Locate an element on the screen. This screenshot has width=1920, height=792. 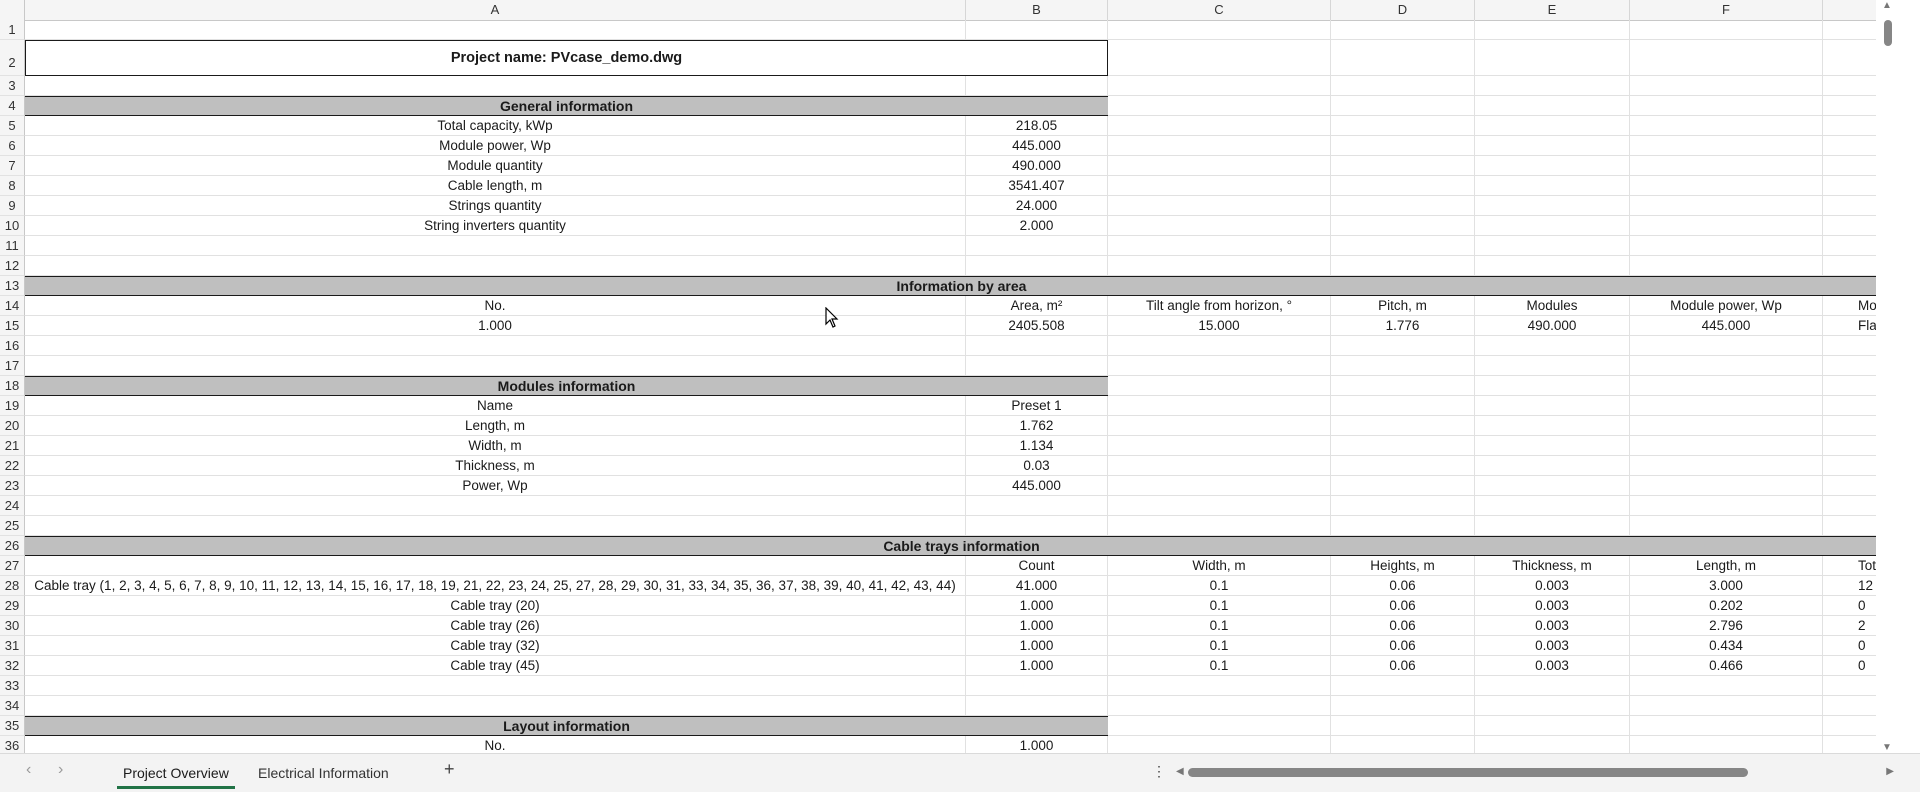
label-cell: Name is located at coordinates (495, 406).